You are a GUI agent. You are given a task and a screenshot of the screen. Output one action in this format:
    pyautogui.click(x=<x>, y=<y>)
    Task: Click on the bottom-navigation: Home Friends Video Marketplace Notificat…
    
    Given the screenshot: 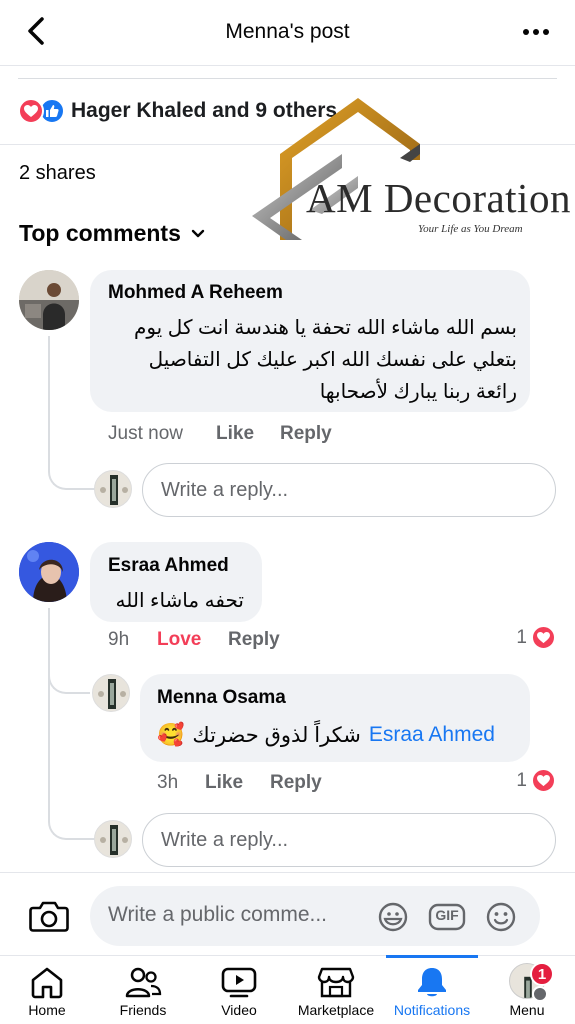 What is the action you would take?
    pyautogui.click(x=287, y=989)
    